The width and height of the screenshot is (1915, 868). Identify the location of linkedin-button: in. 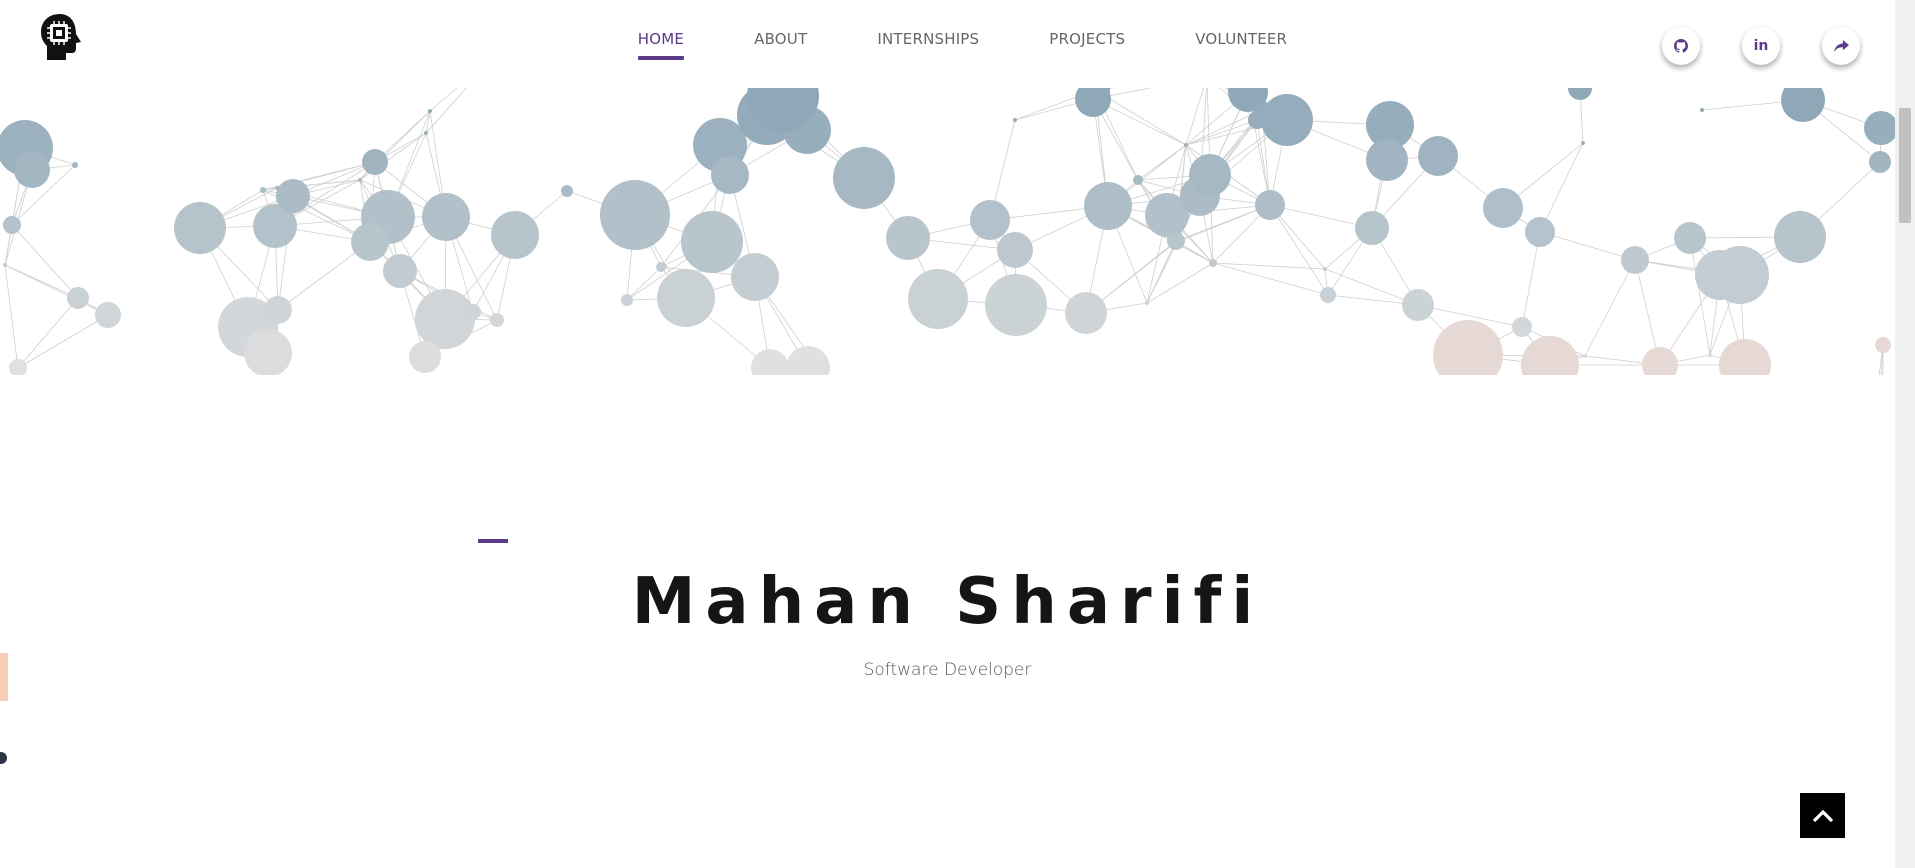
(1761, 46).